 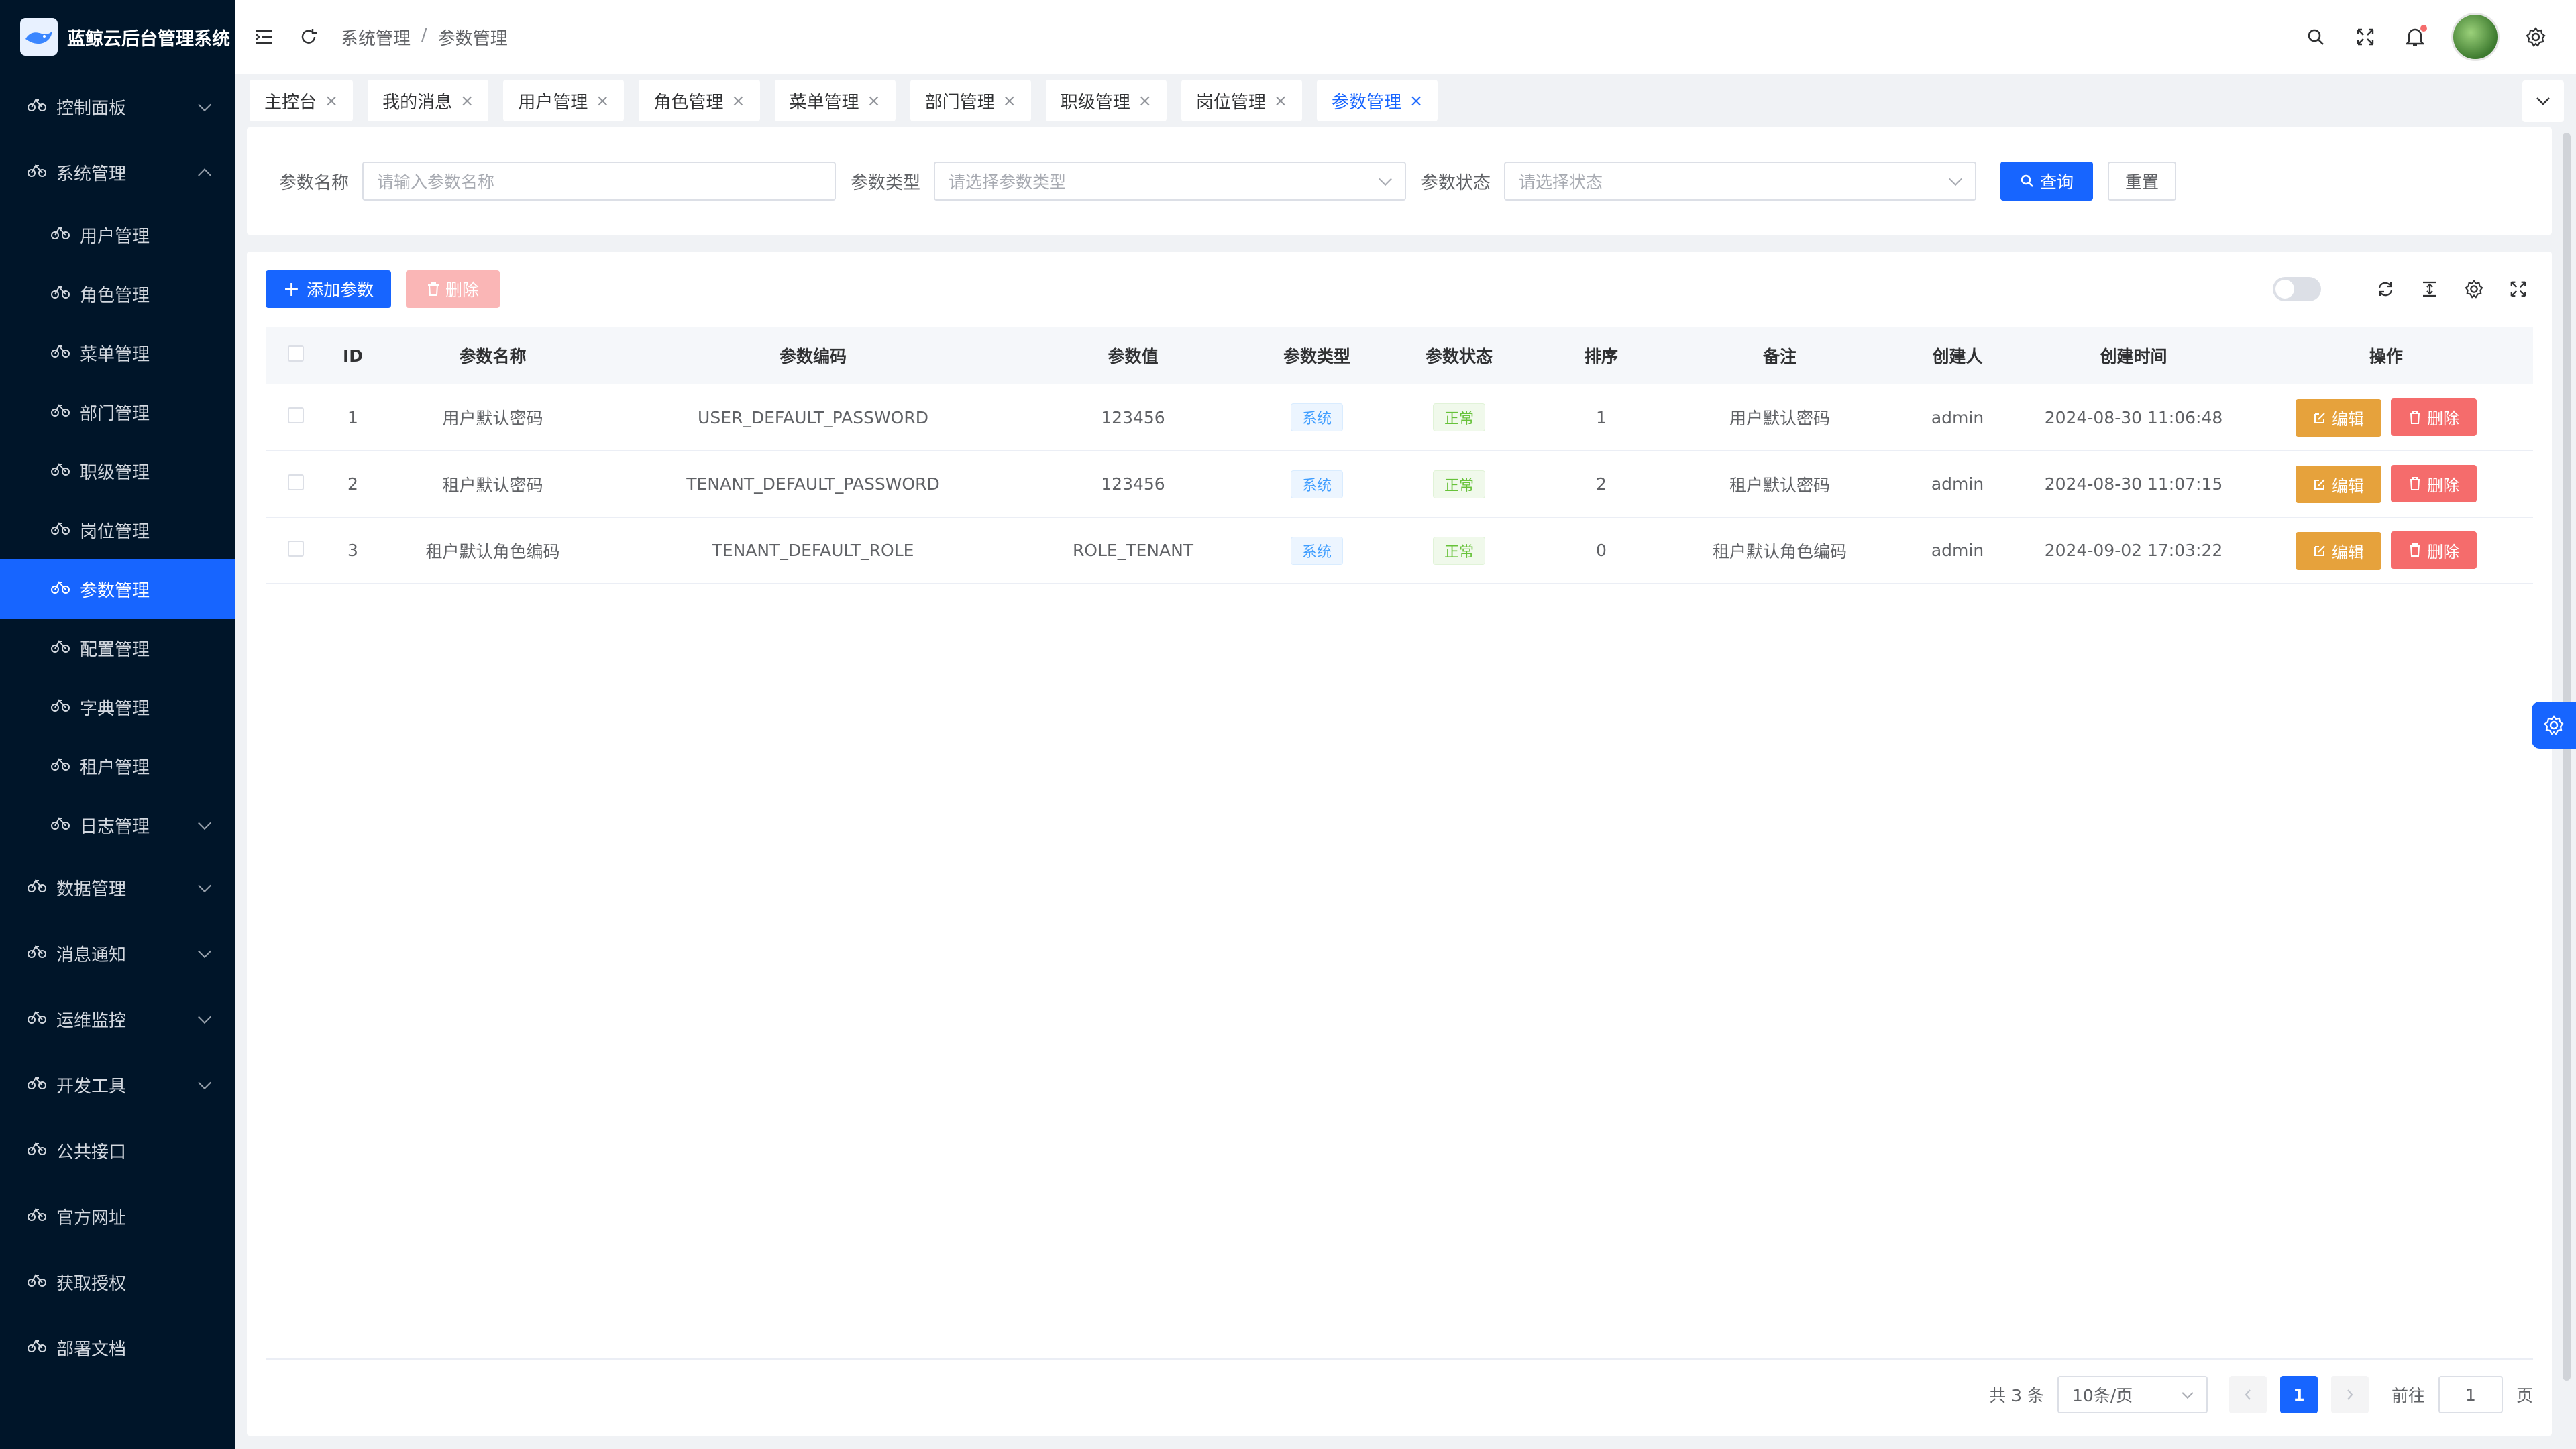 What do you see at coordinates (328, 289) in the screenshot?
I see `add-param-button: + 添加参数` at bounding box center [328, 289].